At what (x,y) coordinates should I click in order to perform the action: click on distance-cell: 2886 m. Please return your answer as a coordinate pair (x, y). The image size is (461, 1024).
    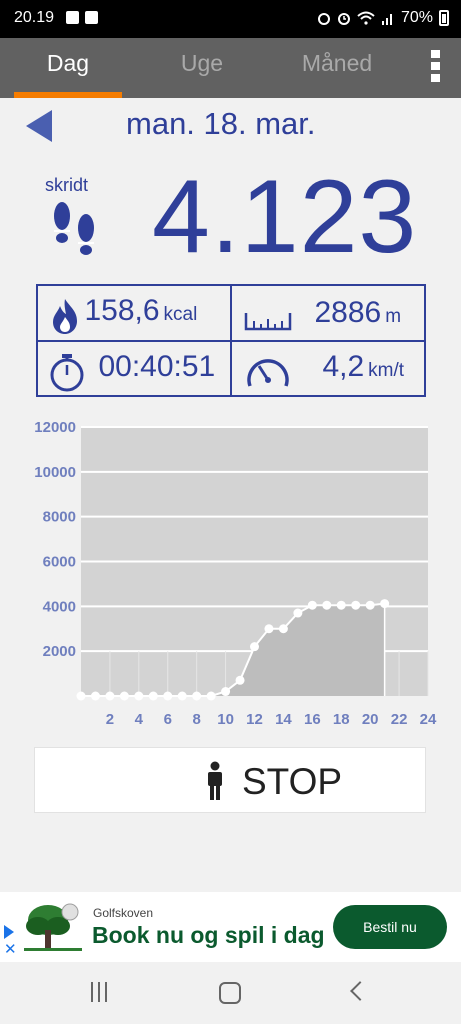
    Looking at the image, I should click on (322, 314).